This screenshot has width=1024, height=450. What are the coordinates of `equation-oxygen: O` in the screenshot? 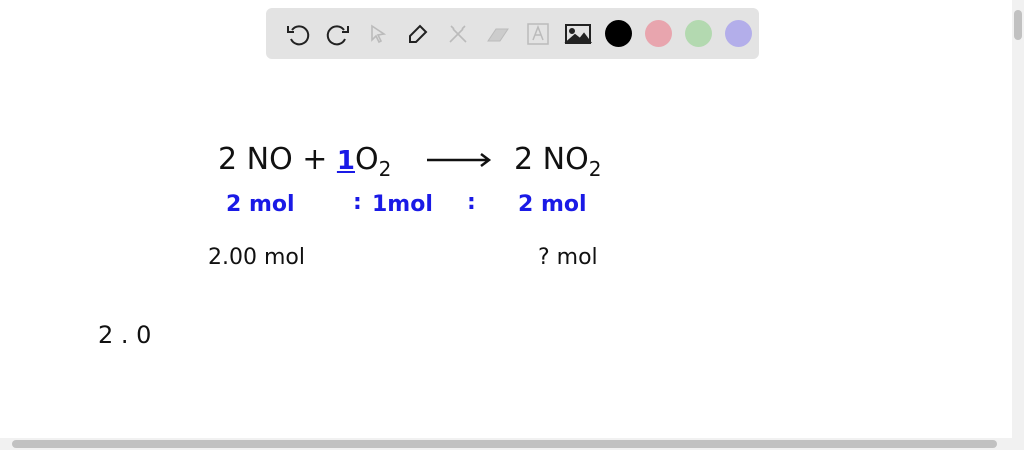 It's located at (367, 159).